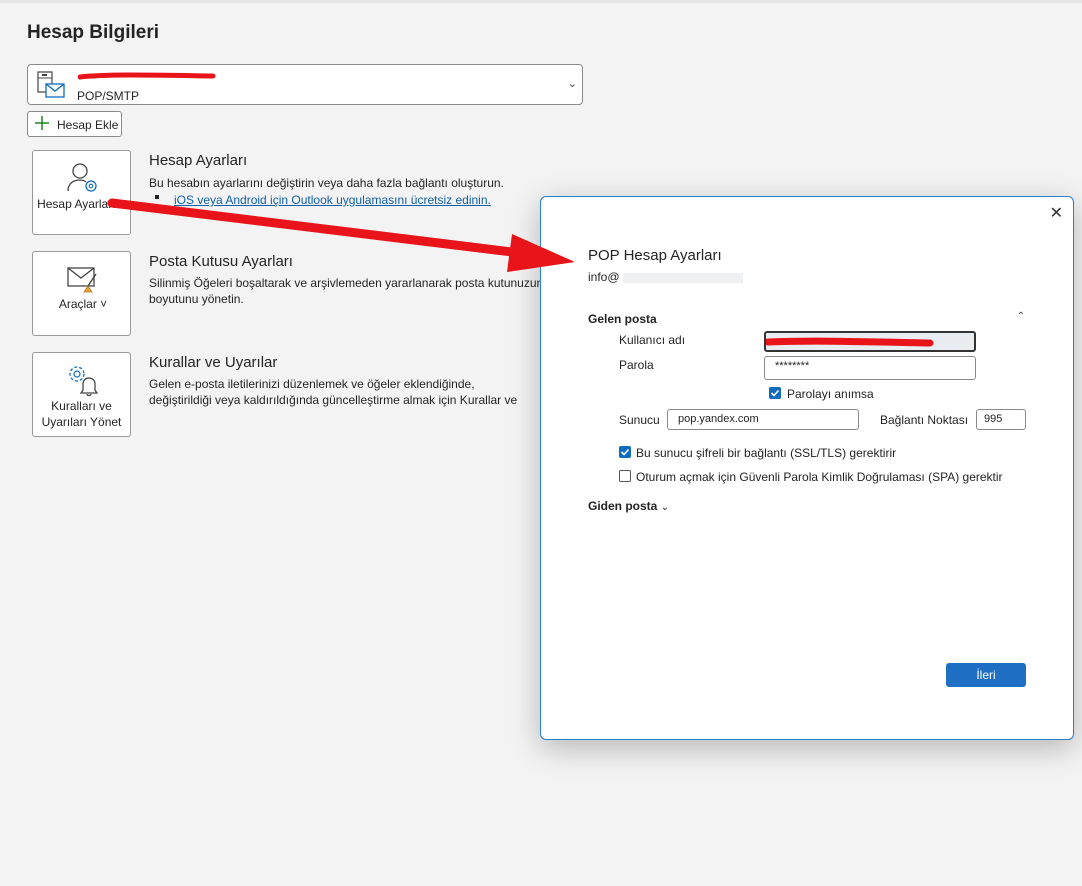 This screenshot has width=1082, height=886. I want to click on person-gear-icon, so click(82, 177).